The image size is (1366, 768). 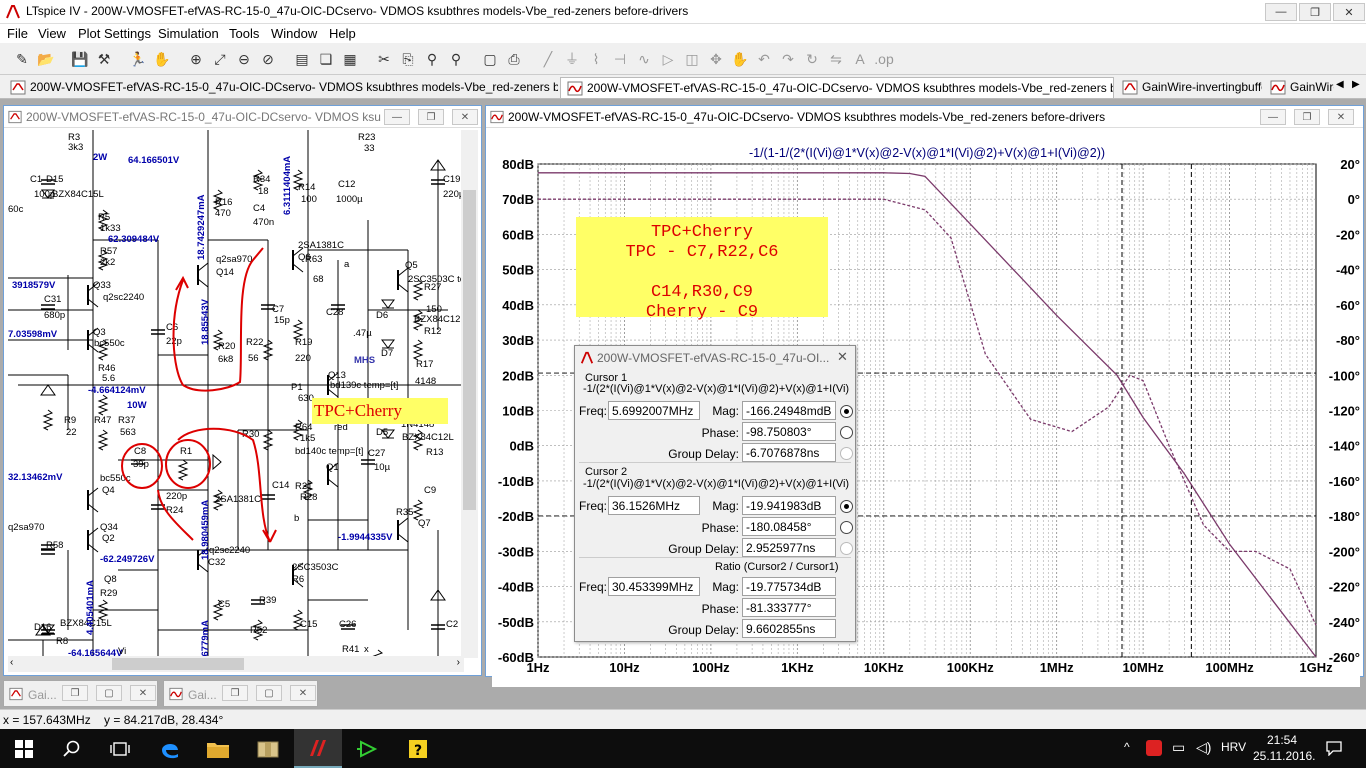 I want to click on cursor1-phase-radio, so click(x=846, y=432).